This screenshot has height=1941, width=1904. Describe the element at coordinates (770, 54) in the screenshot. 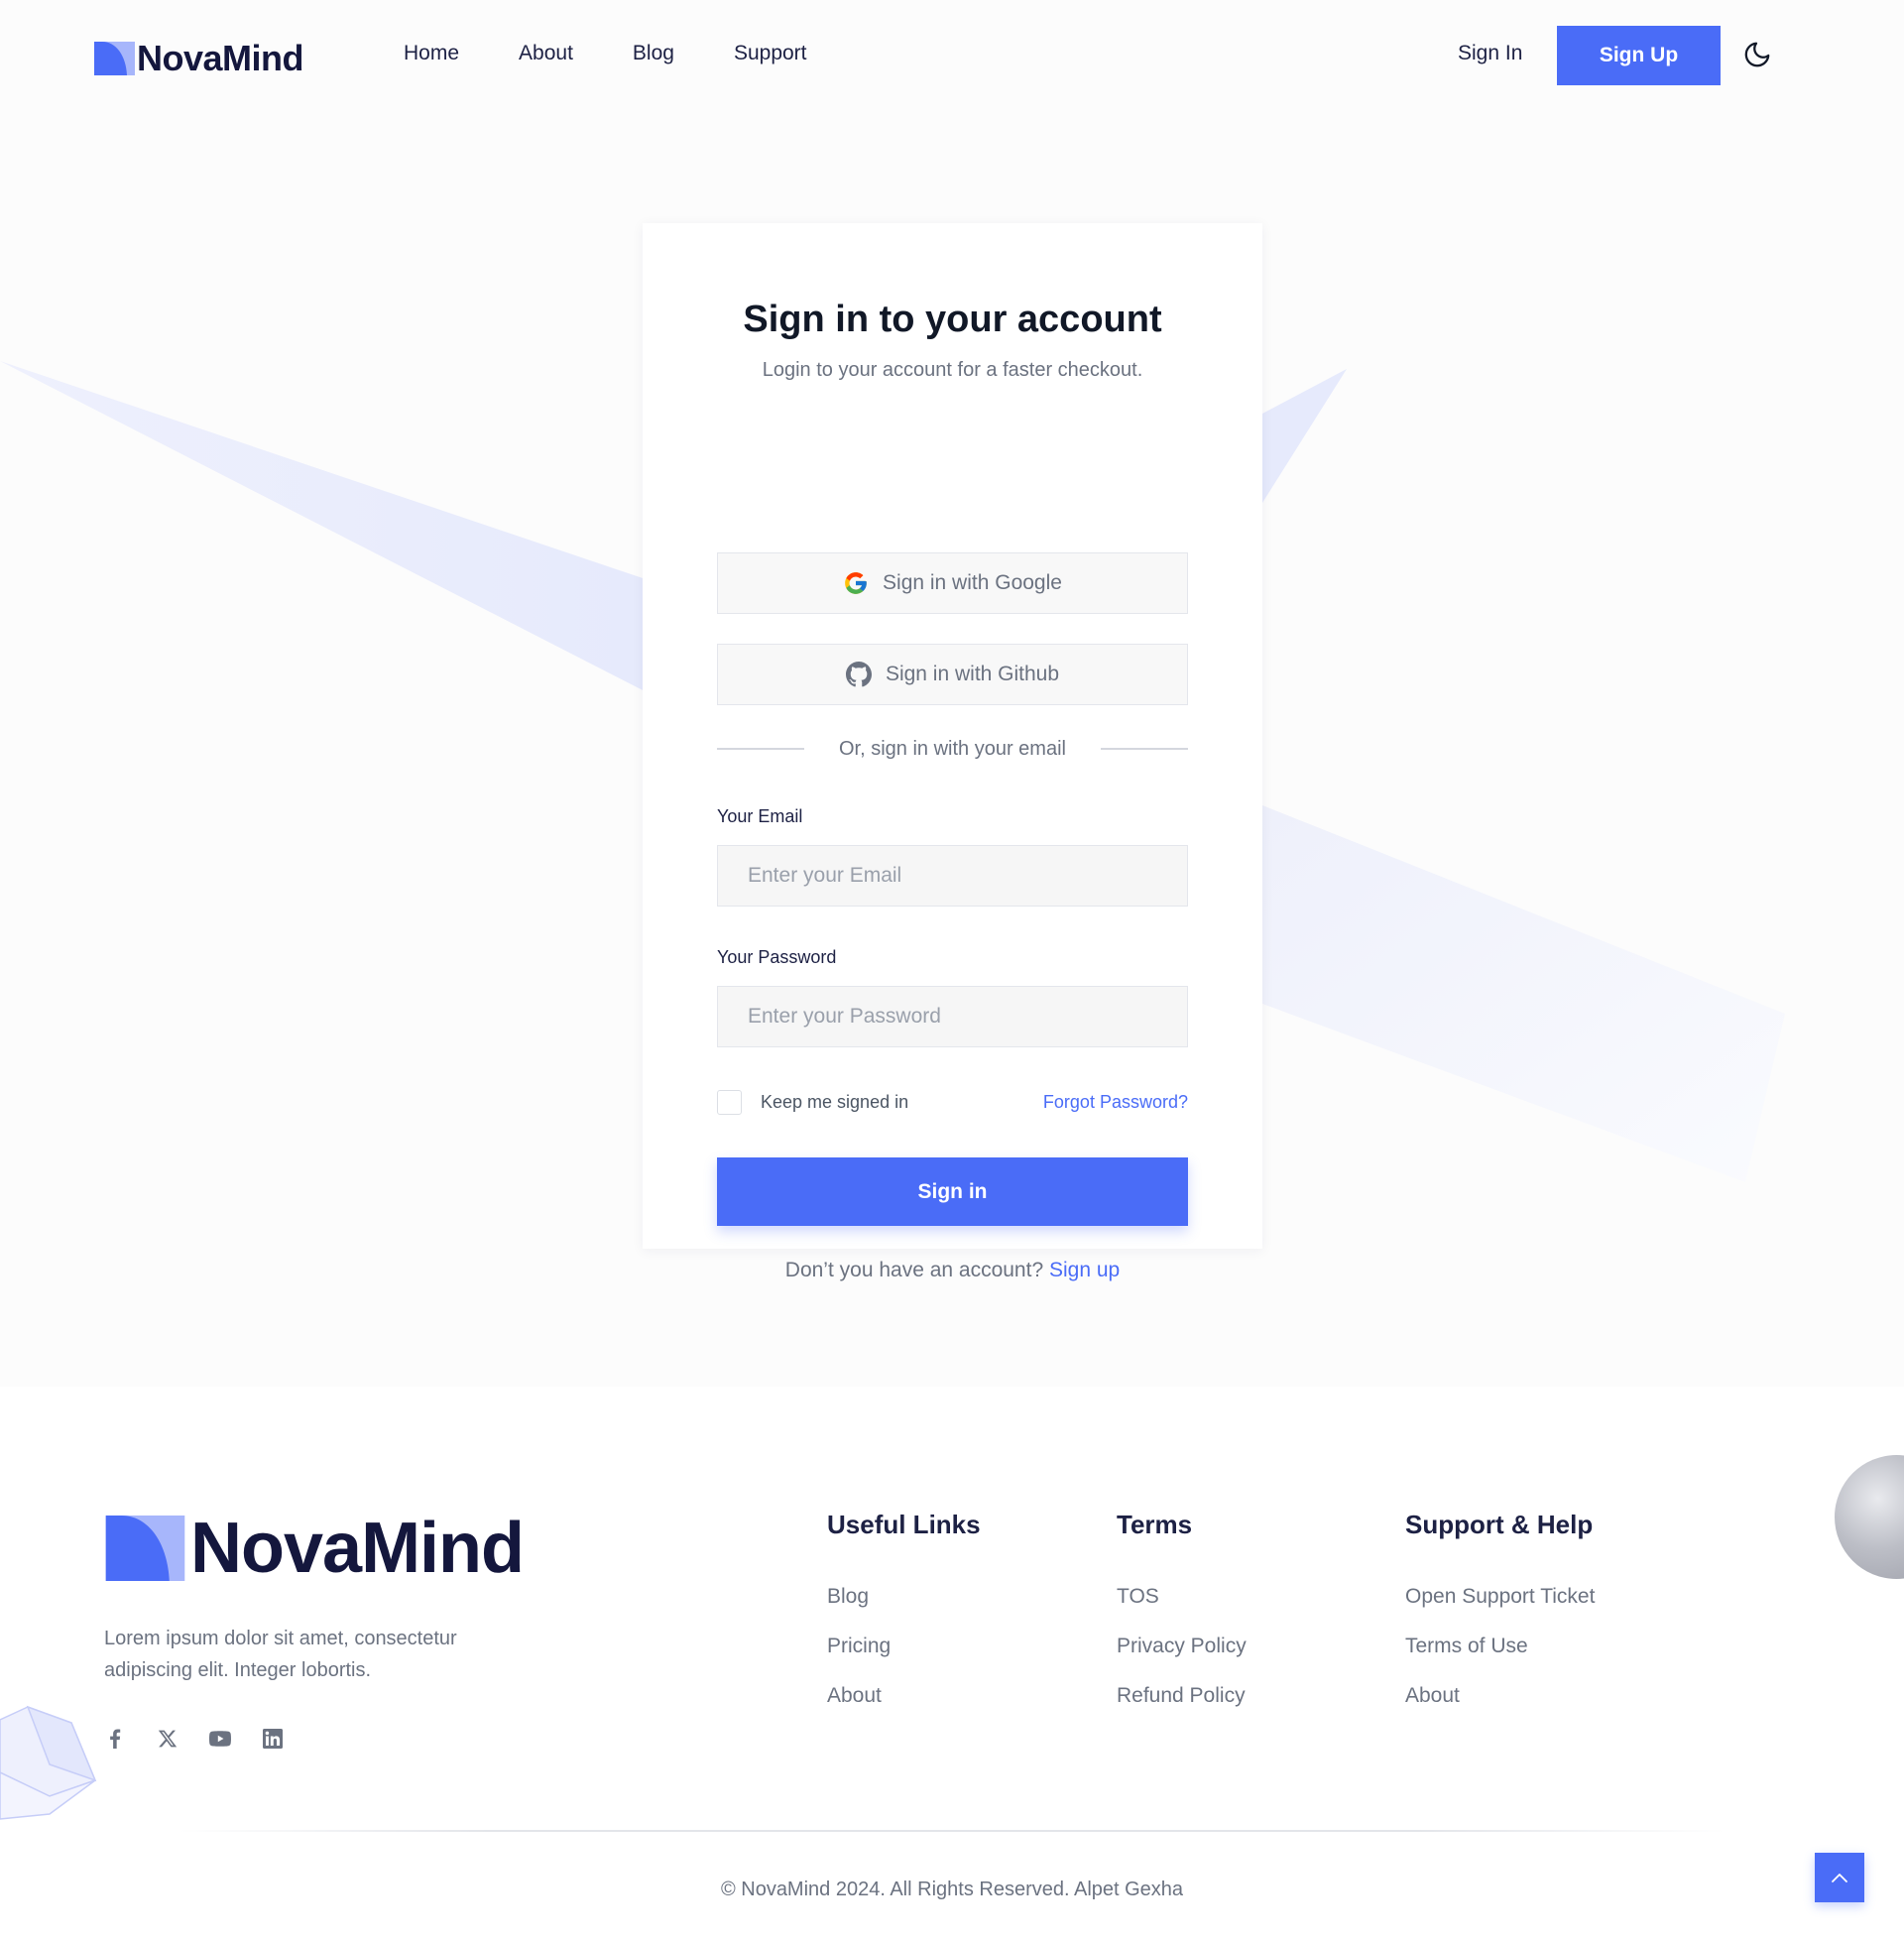

I see `nav-support: Support` at that location.